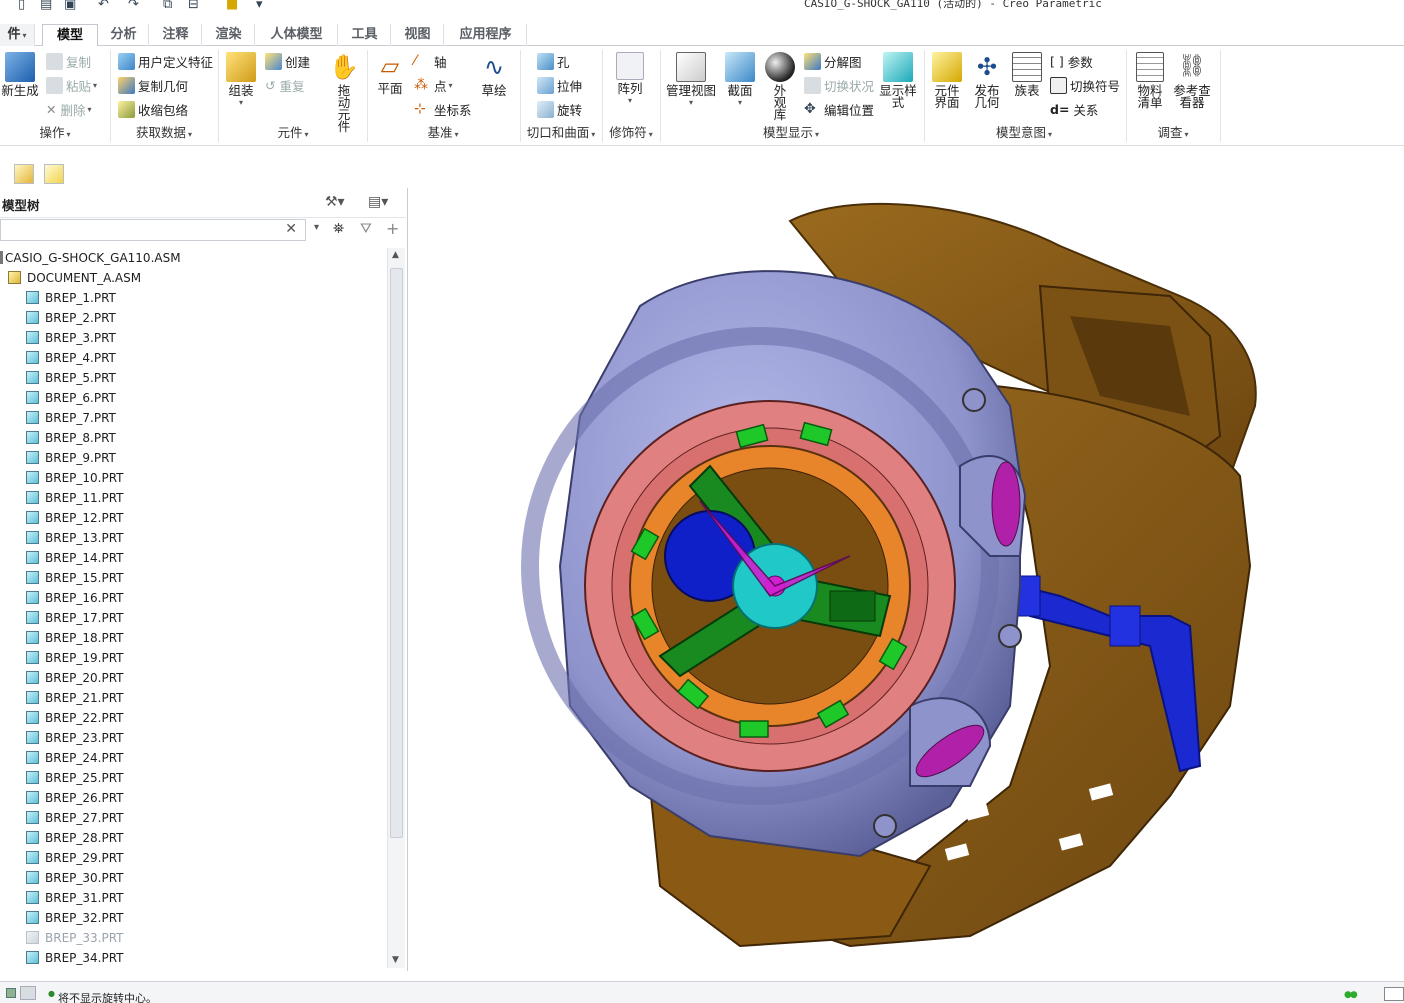  What do you see at coordinates (75, 758) in the screenshot?
I see `tree-part-node: BREP_24.PRT` at bounding box center [75, 758].